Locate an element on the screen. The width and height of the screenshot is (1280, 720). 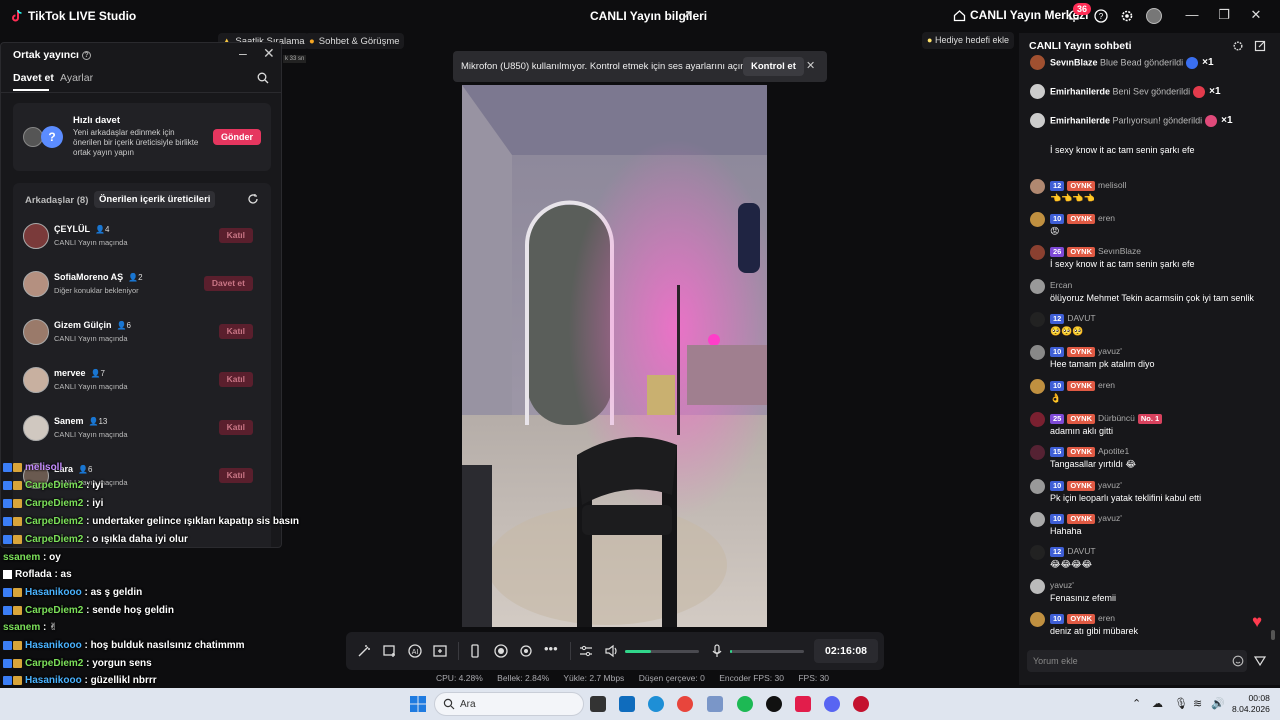
clock-time: 00:08 is located at coordinates (1259, 698).